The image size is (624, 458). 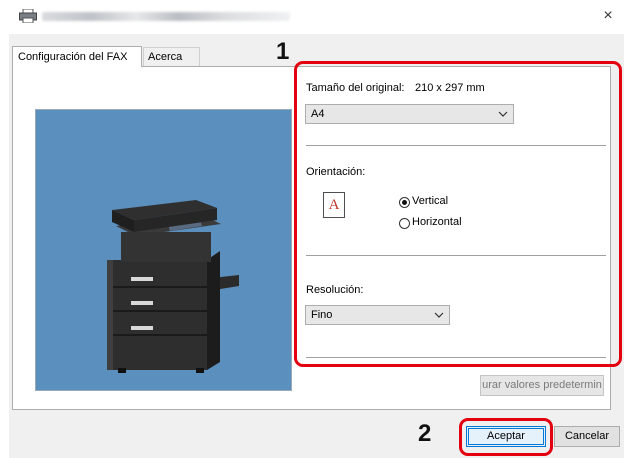 What do you see at coordinates (587, 436) in the screenshot?
I see `cancel-button: Cancelar` at bounding box center [587, 436].